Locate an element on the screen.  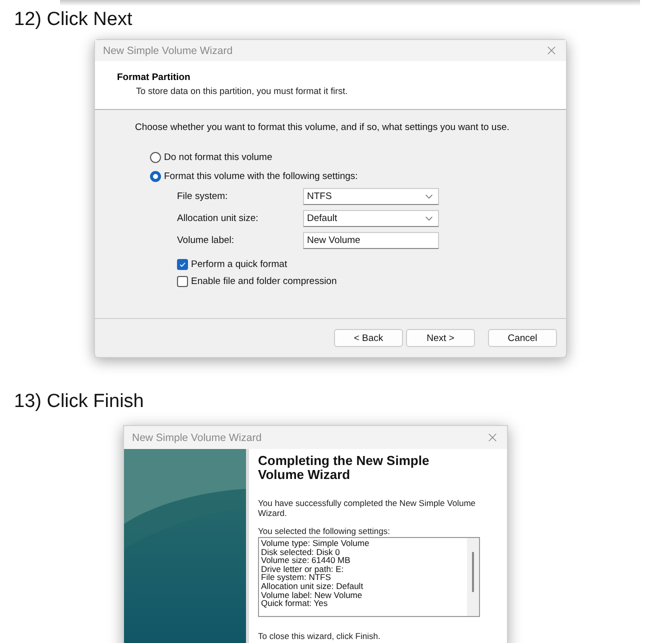
input-field: New Volume is located at coordinates (371, 240).